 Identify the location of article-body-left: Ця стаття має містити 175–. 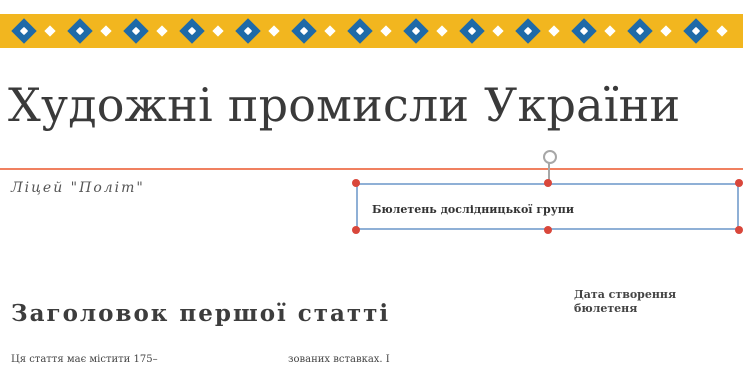
(84, 359).